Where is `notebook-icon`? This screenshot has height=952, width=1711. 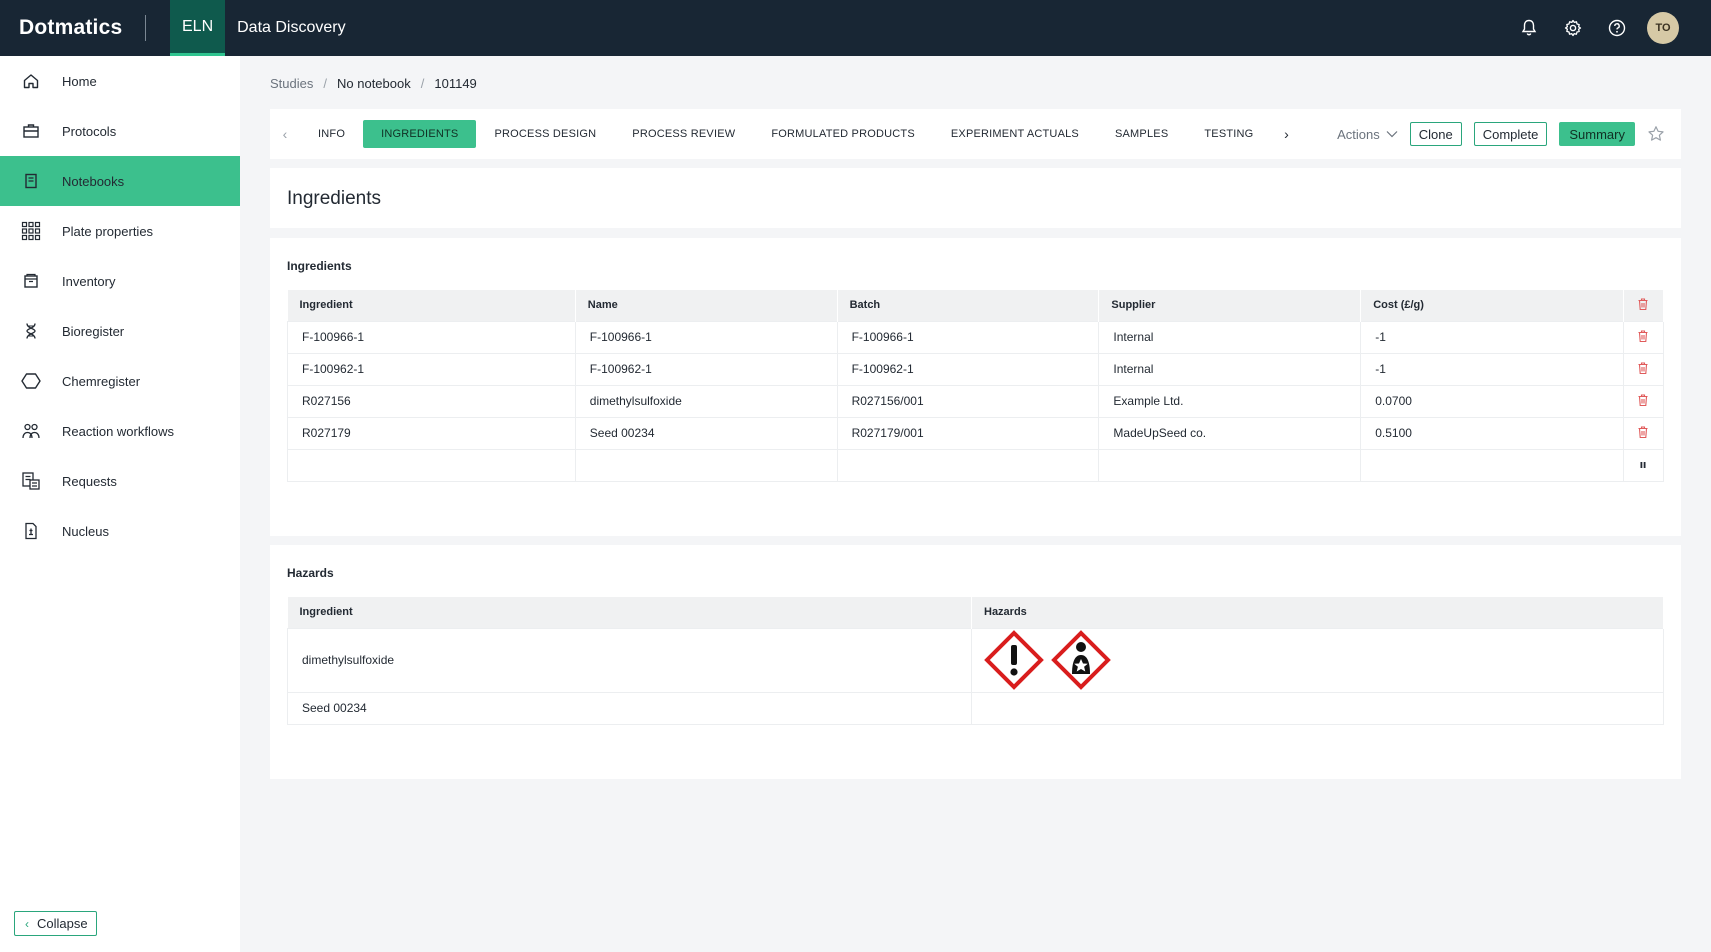 notebook-icon is located at coordinates (31, 181).